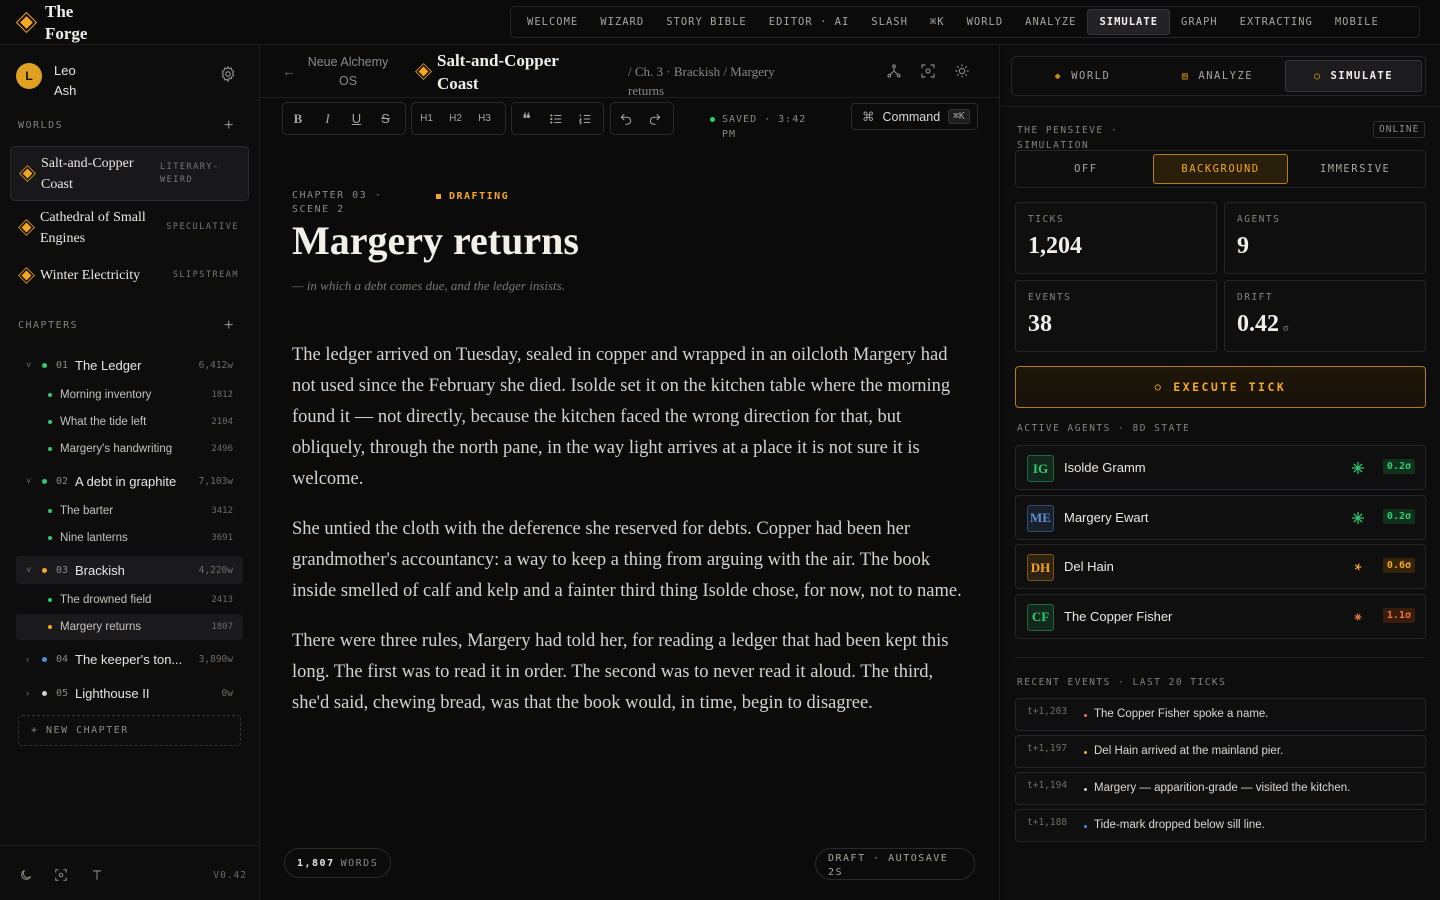 Image resolution: width=1440 pixels, height=900 pixels. I want to click on breadcrumb-world: Salt-and-Copper Coast, so click(502, 72).